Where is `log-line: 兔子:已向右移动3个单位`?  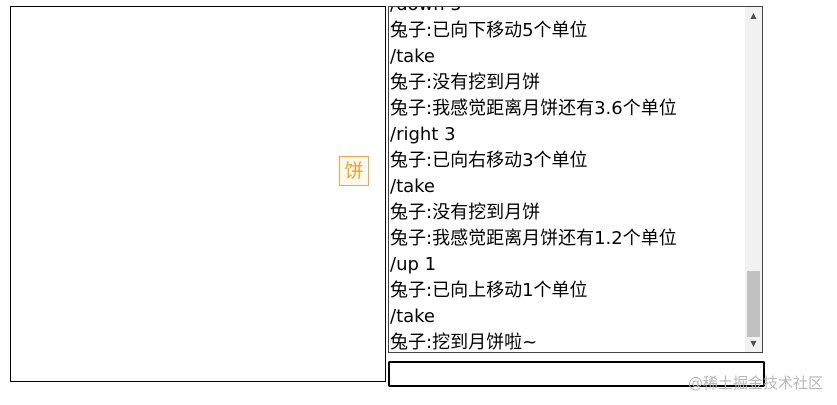
log-line: 兔子:已向右移动3个单位 is located at coordinates (489, 160).